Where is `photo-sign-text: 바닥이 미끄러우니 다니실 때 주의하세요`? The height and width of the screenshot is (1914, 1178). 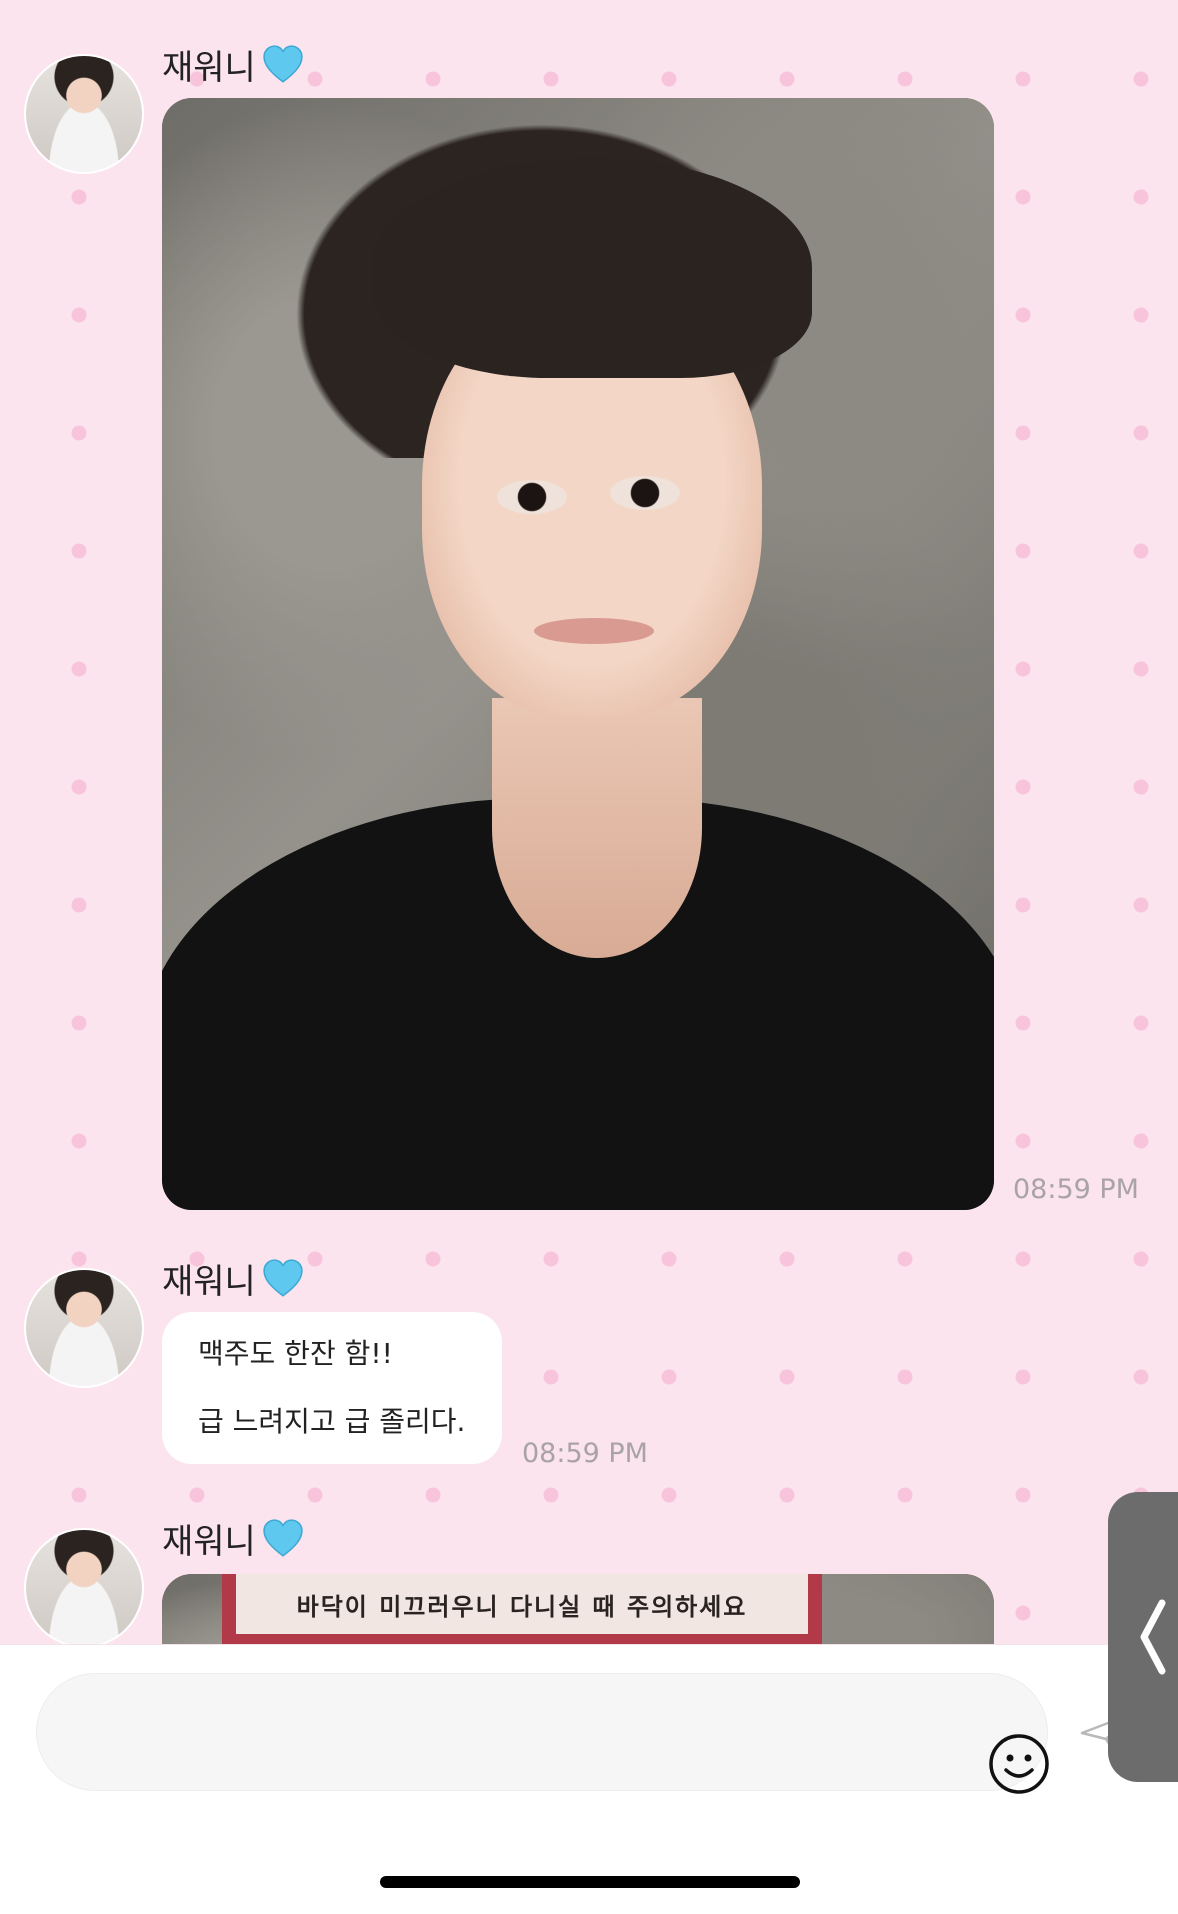 photo-sign-text: 바닥이 미끄러우니 다니실 때 주의하세요 is located at coordinates (522, 1609).